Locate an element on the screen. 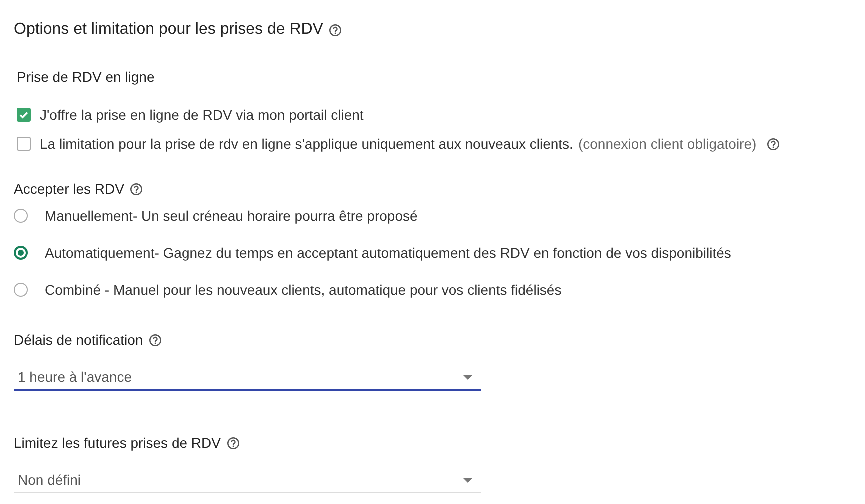 Image resolution: width=865 pixels, height=504 pixels. field-label: Délais de notification is located at coordinates (79, 340).